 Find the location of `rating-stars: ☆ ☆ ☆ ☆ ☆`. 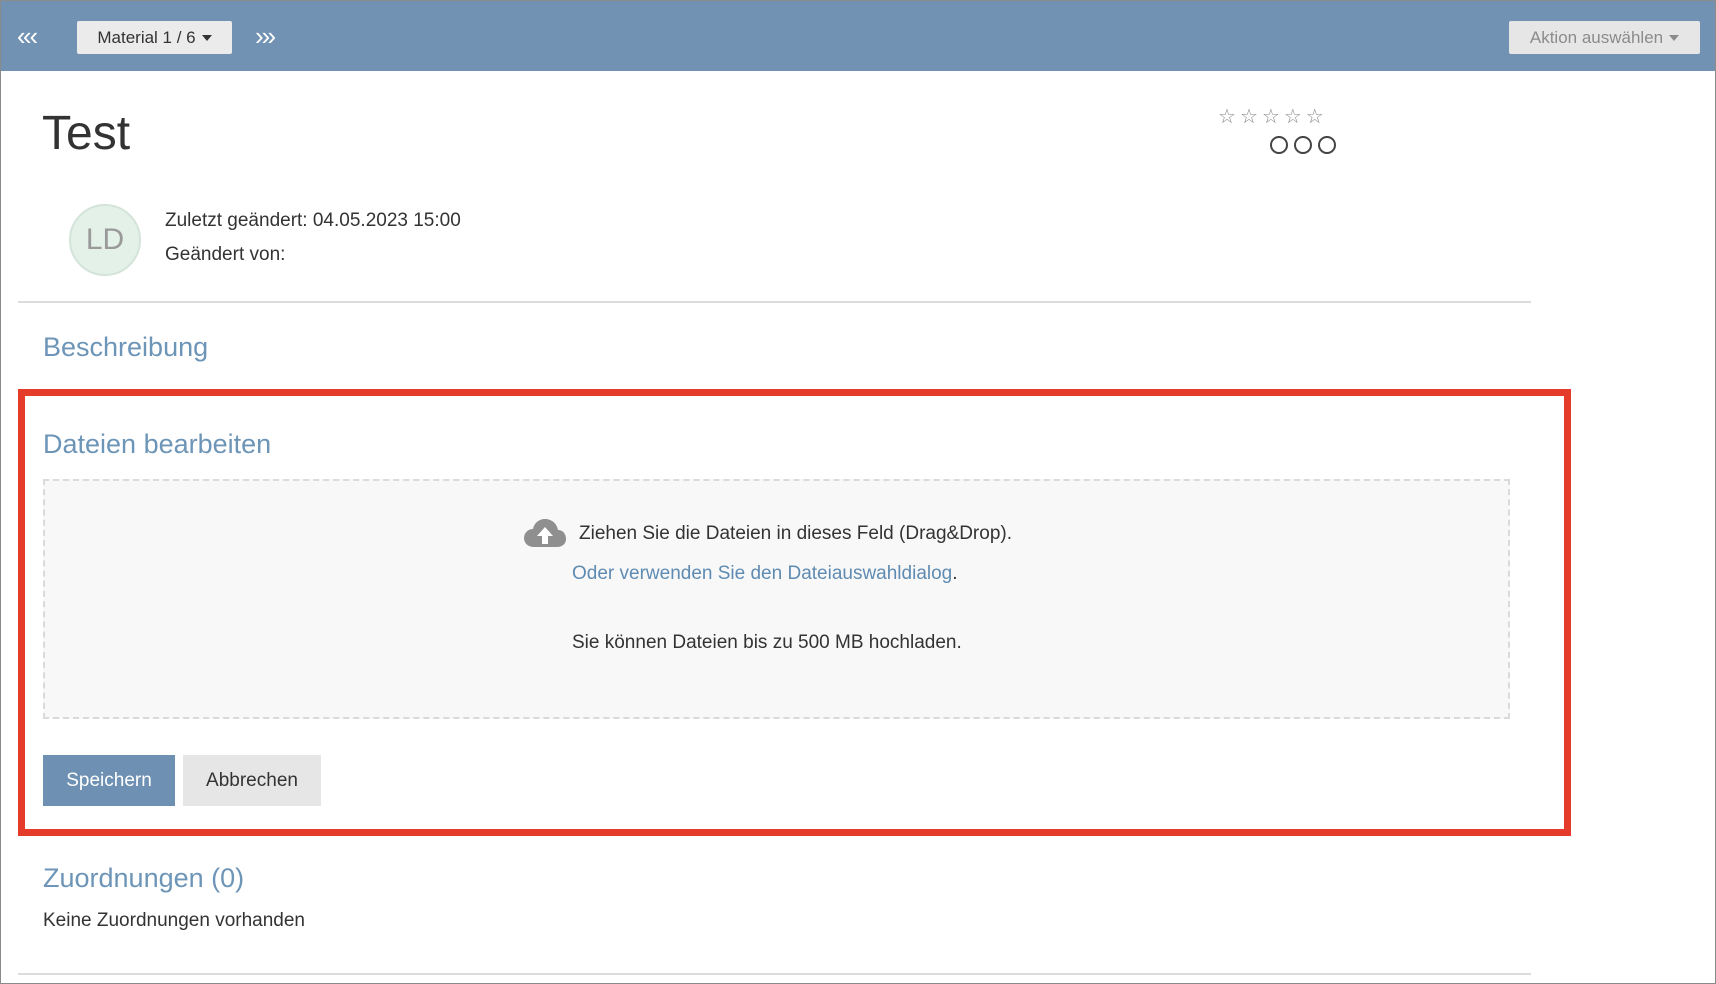

rating-stars: ☆ ☆ ☆ ☆ ☆ is located at coordinates (1271, 117).